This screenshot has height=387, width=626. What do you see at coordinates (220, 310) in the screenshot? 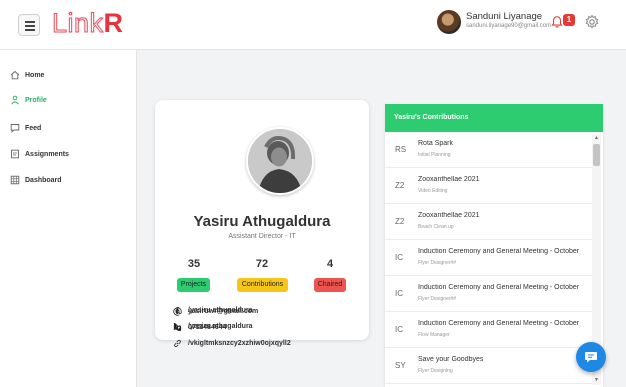
I see `contact-facebook-text: /yasiru athugaldura` at bounding box center [220, 310].